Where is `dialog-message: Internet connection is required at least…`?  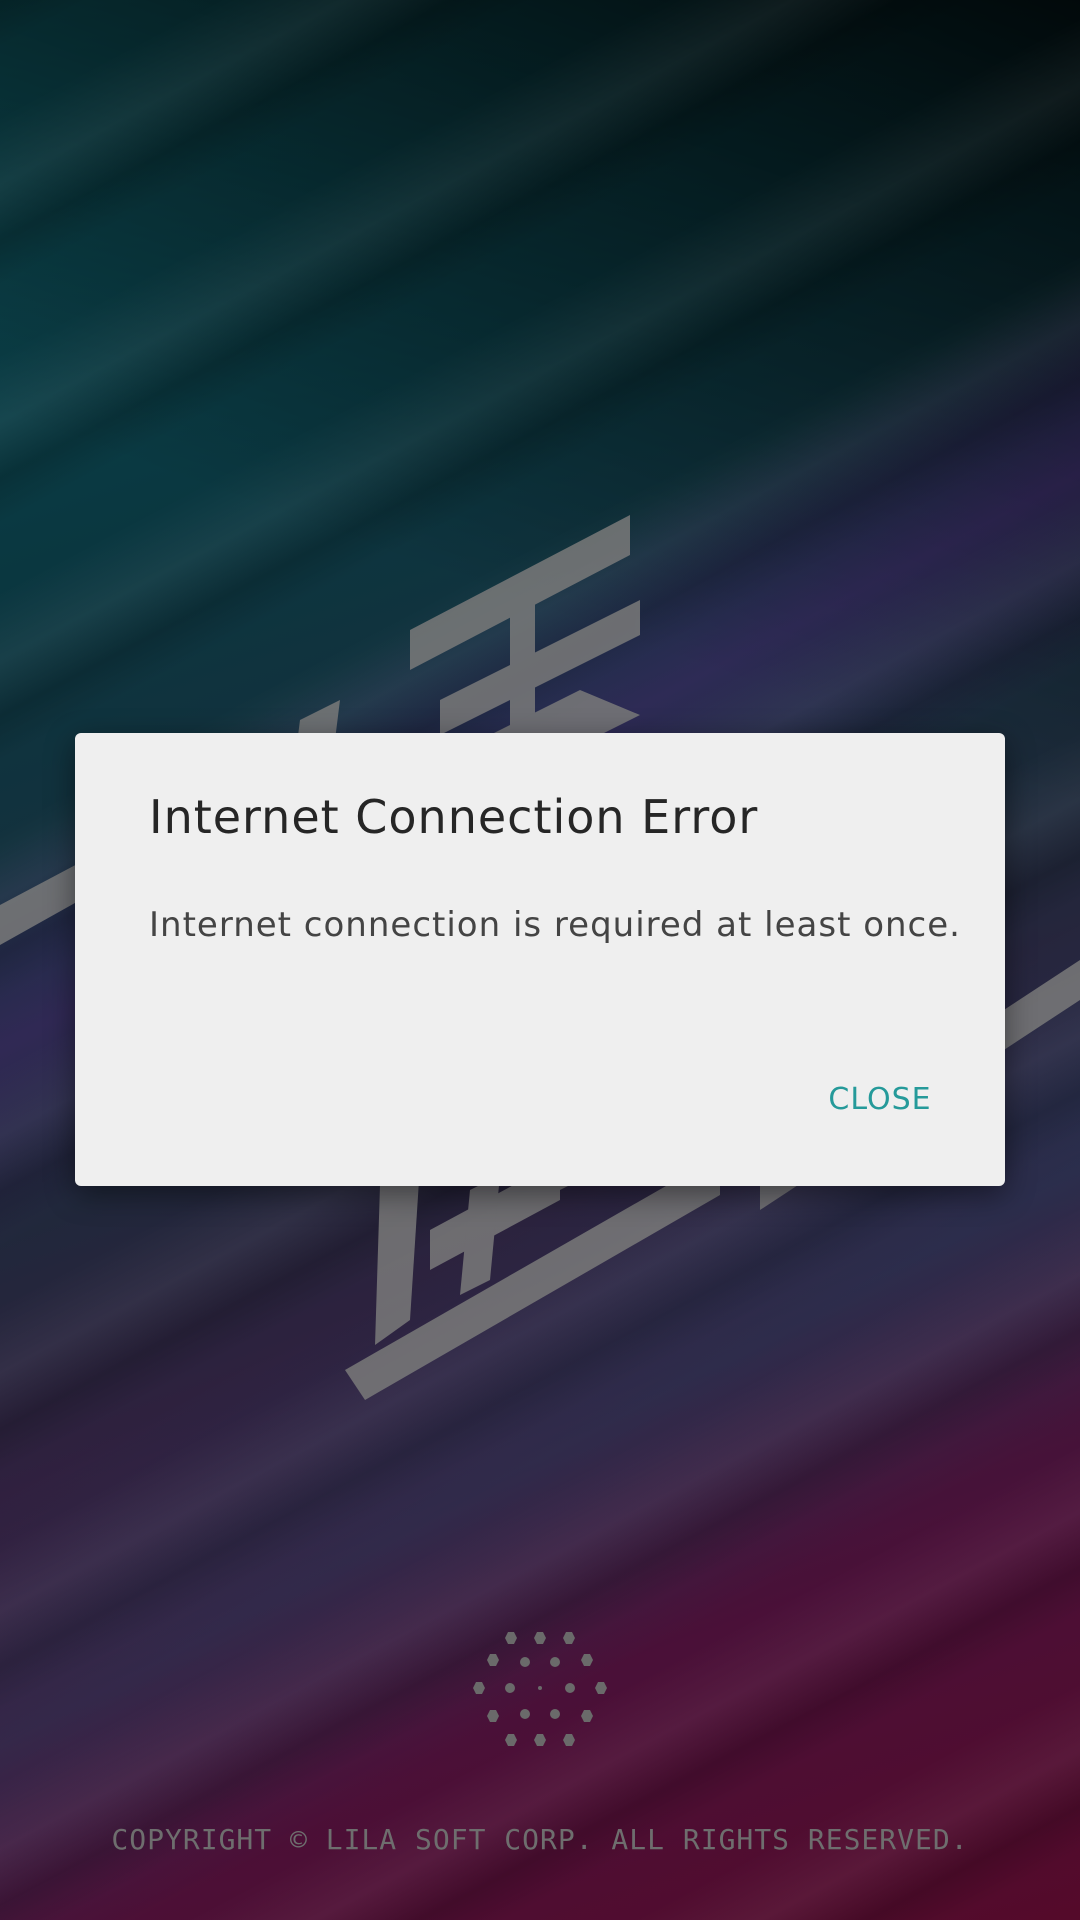
dialog-message: Internet connection is required at least… is located at coordinates (555, 925).